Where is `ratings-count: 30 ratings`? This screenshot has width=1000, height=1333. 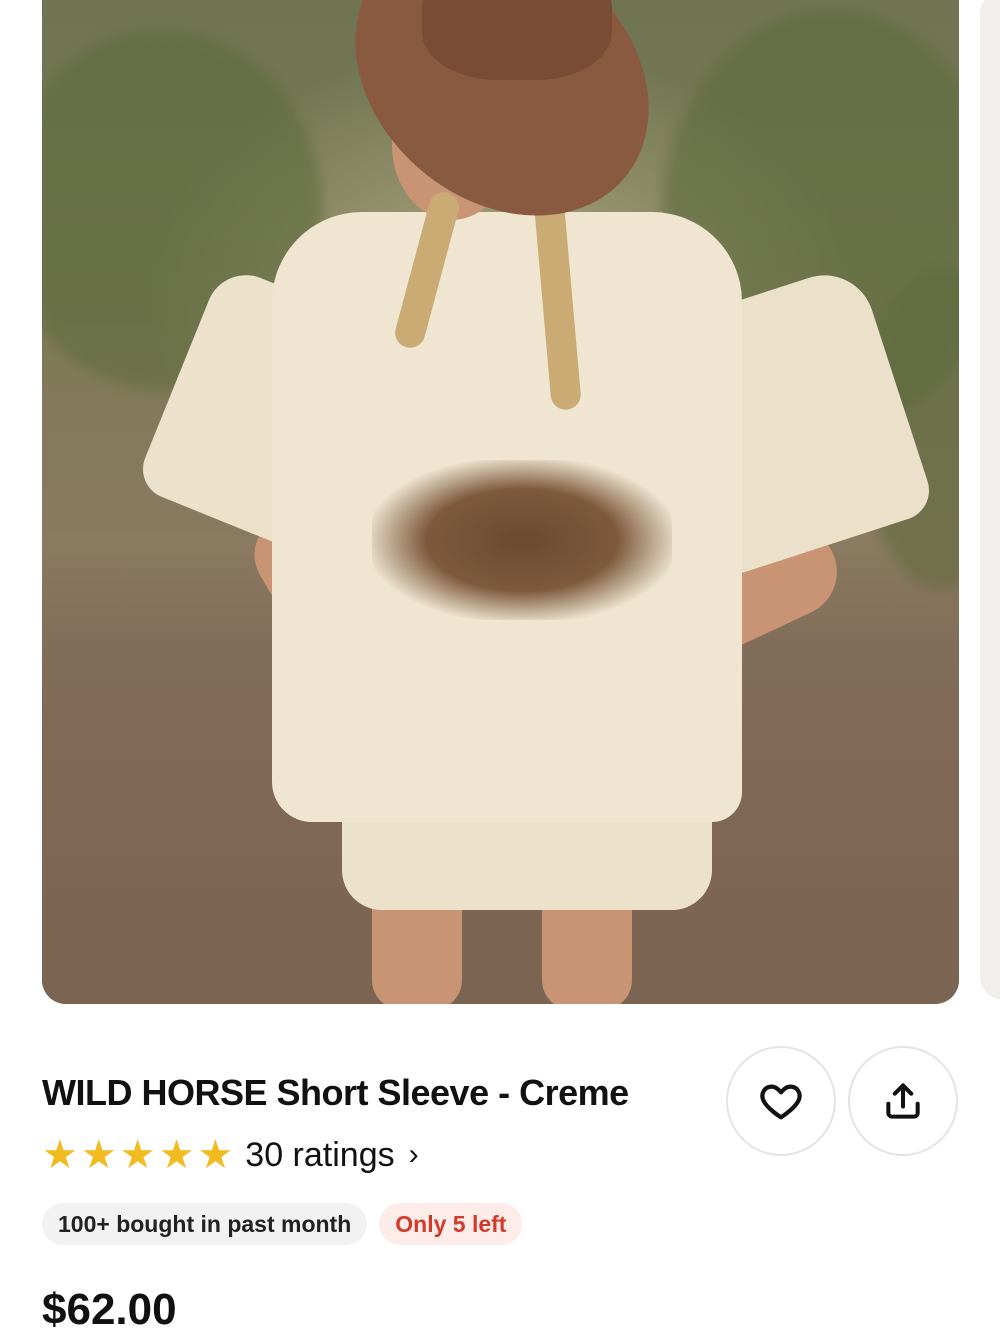
ratings-count: 30 ratings is located at coordinates (320, 1154).